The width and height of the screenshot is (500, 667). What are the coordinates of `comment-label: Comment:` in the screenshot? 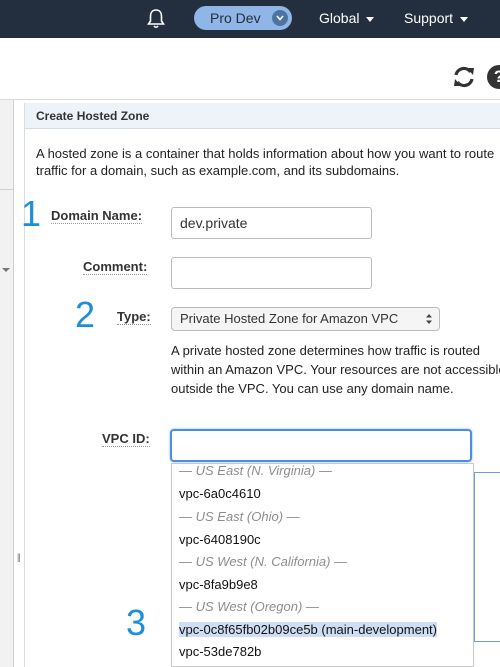 It's located at (115, 267).